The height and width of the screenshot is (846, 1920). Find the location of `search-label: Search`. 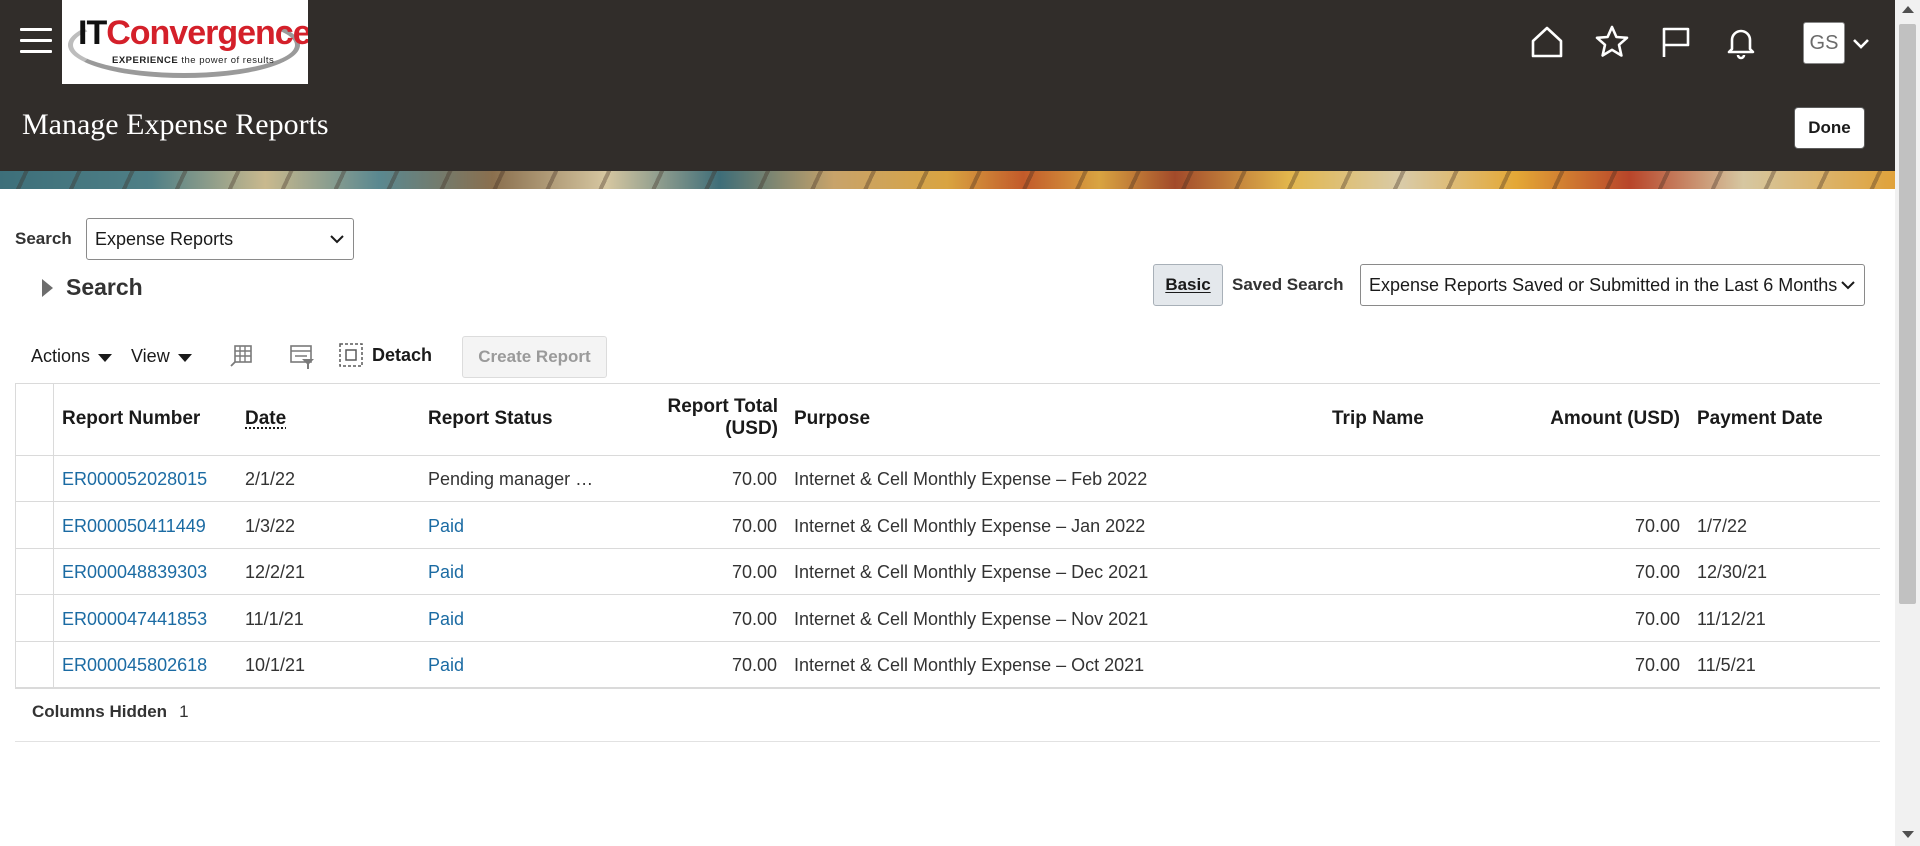

search-label: Search is located at coordinates (43, 238).